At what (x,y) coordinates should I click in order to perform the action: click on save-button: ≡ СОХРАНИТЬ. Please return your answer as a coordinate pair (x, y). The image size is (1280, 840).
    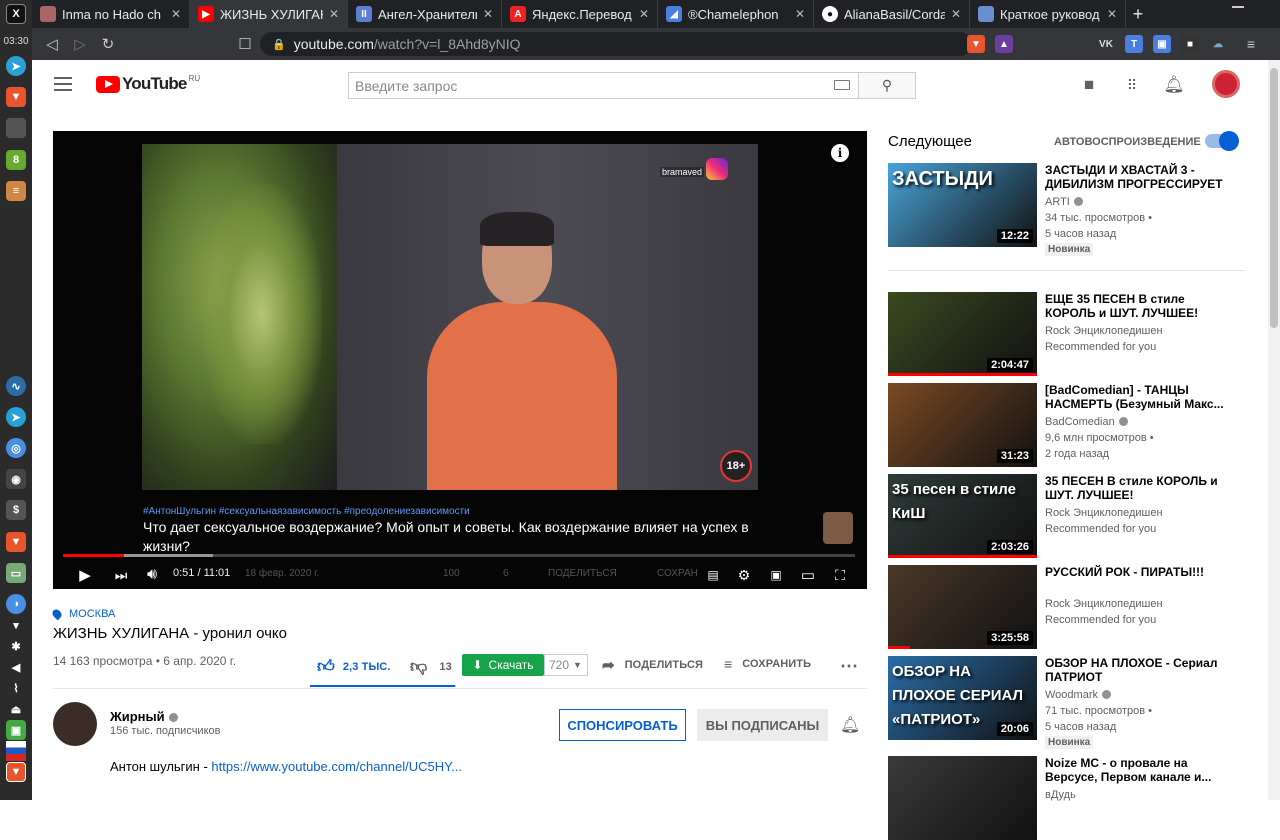
    Looking at the image, I should click on (767, 664).